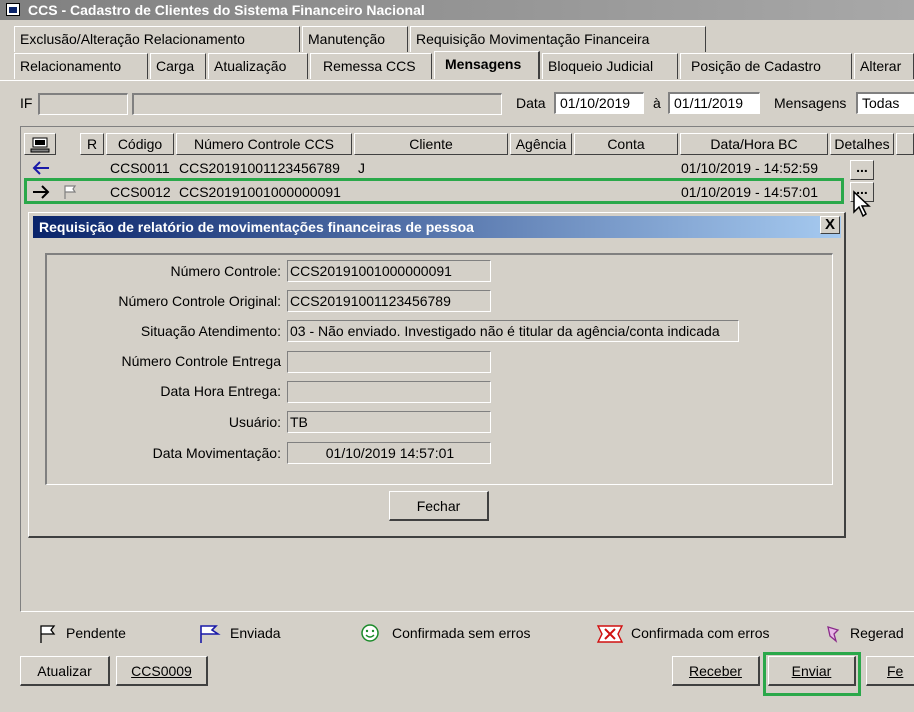  I want to click on tab-alterar: Alterar, so click(884, 66).